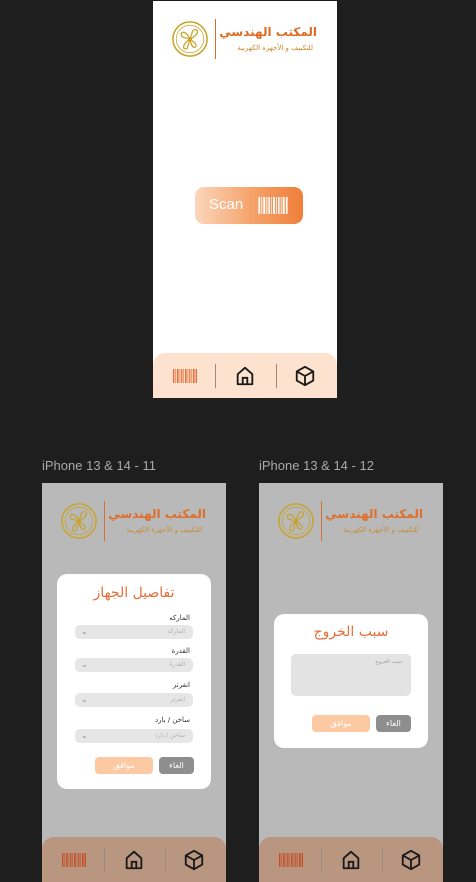  I want to click on hot-cold-select: ⌄ ساخن / بارد, so click(134, 736).